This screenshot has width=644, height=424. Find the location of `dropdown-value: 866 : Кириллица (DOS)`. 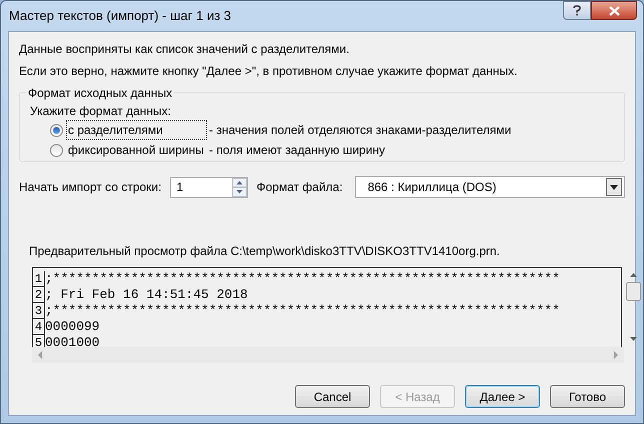

dropdown-value: 866 : Кириллица (DOS) is located at coordinates (432, 187).